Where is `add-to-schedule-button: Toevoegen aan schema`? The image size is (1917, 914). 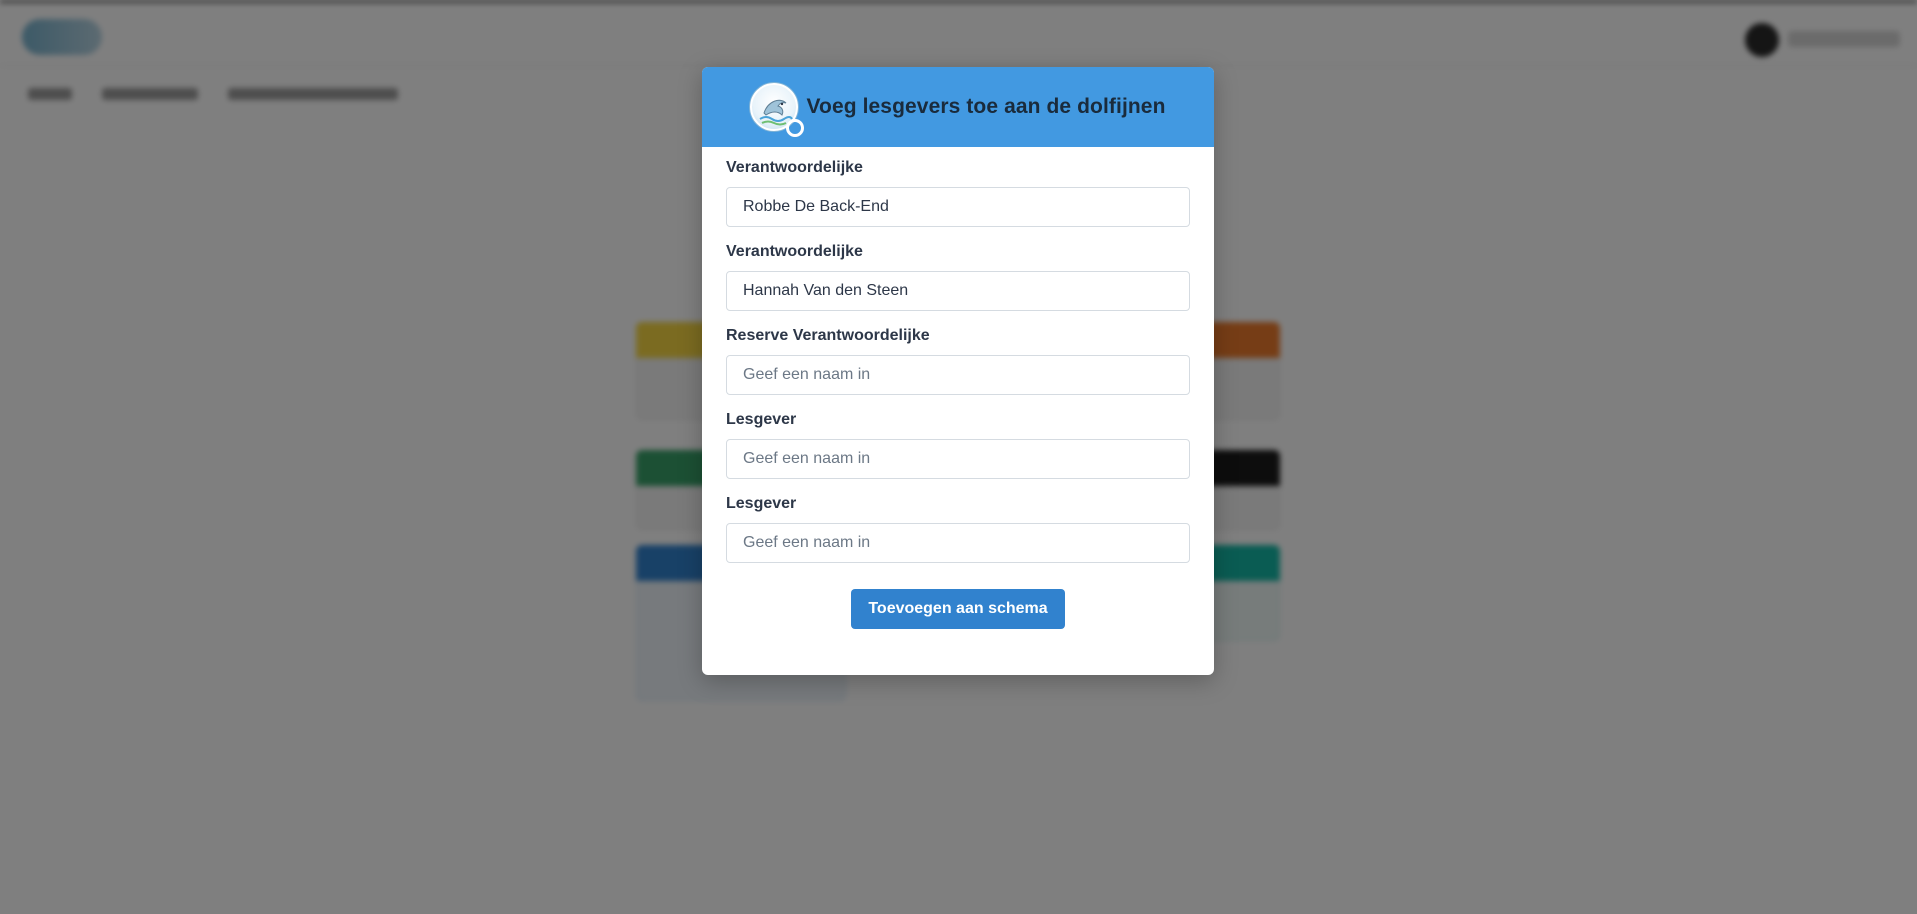
add-to-schedule-button: Toevoegen aan schema is located at coordinates (958, 609).